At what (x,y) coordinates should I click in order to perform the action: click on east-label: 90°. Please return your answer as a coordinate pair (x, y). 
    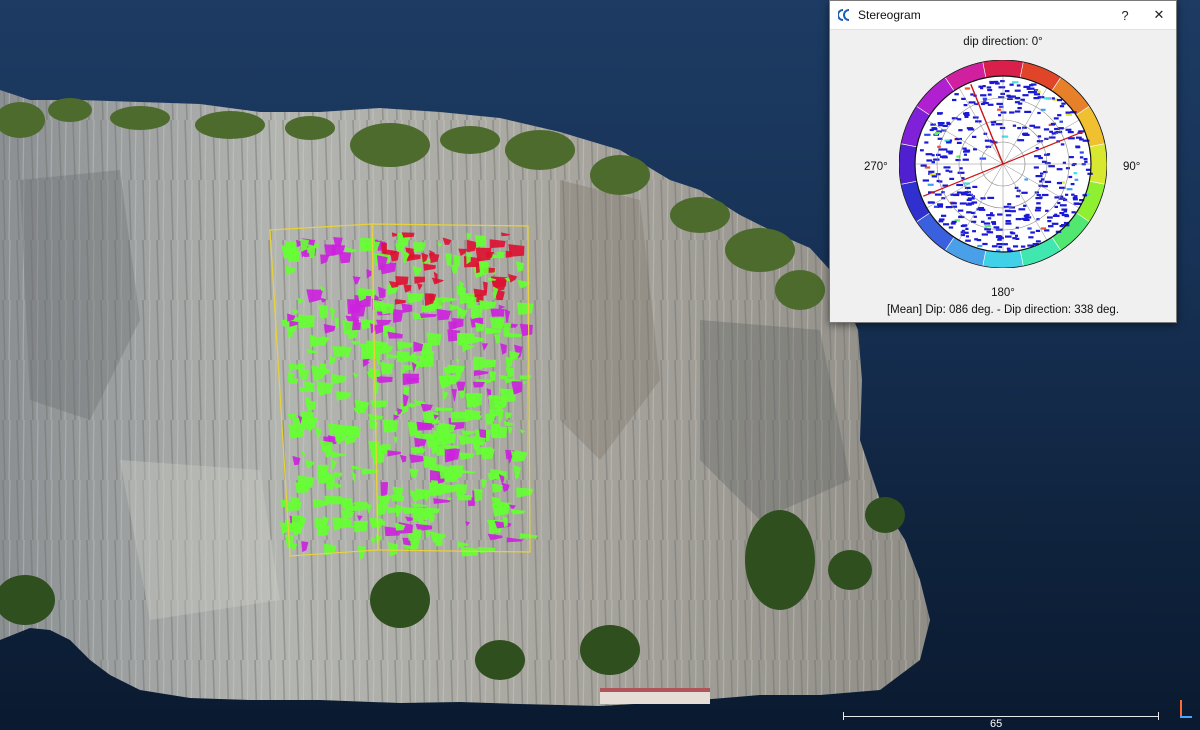
    Looking at the image, I should click on (1132, 167).